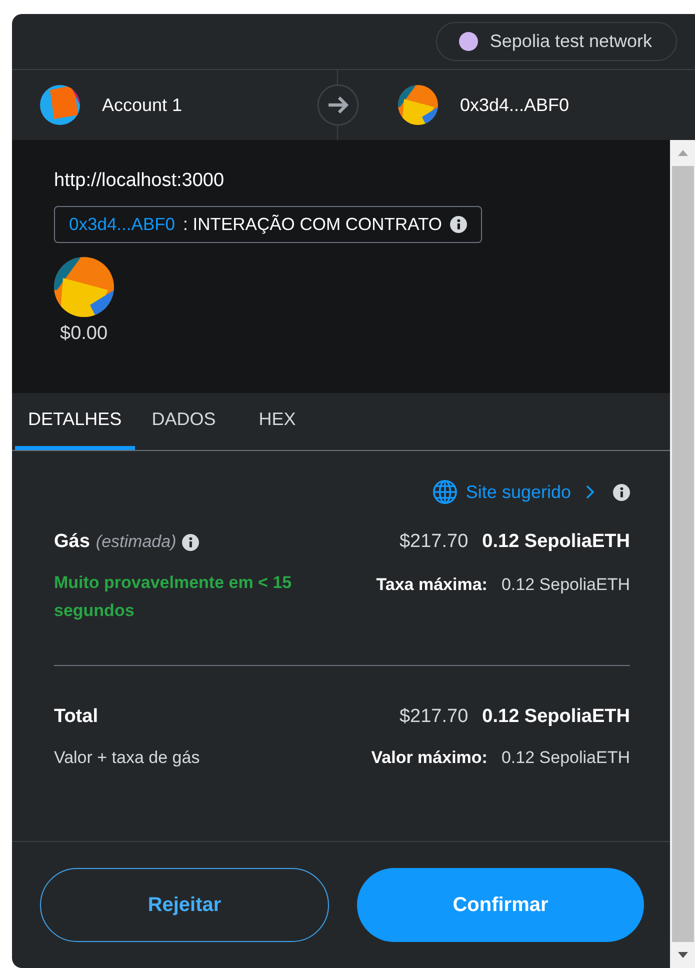  I want to click on recipient-avatar-icon, so click(418, 105).